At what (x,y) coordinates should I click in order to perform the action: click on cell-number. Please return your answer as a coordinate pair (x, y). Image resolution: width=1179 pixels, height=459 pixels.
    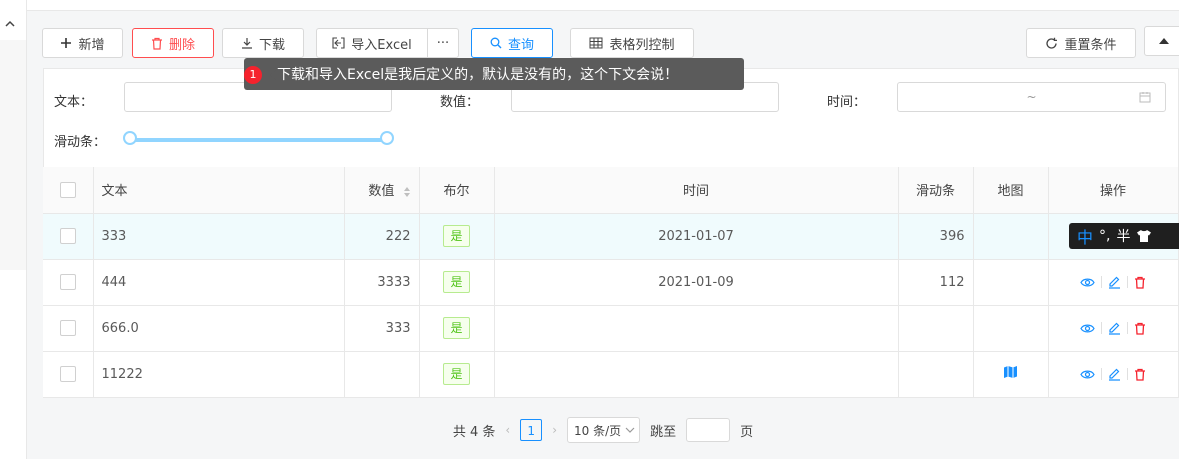
    Looking at the image, I should click on (382, 374).